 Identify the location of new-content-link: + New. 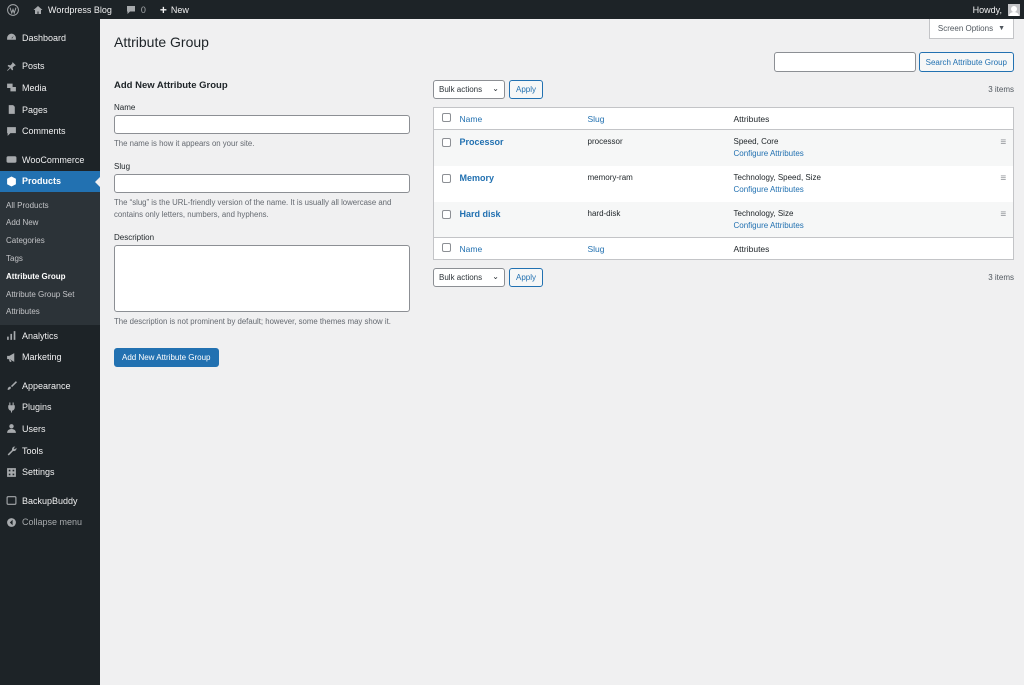
(174, 9).